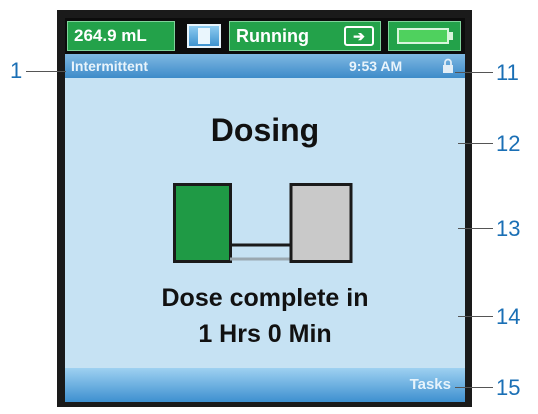 This screenshot has height=414, width=538. What do you see at coordinates (508, 316) in the screenshot?
I see `callout-14: 14` at bounding box center [508, 316].